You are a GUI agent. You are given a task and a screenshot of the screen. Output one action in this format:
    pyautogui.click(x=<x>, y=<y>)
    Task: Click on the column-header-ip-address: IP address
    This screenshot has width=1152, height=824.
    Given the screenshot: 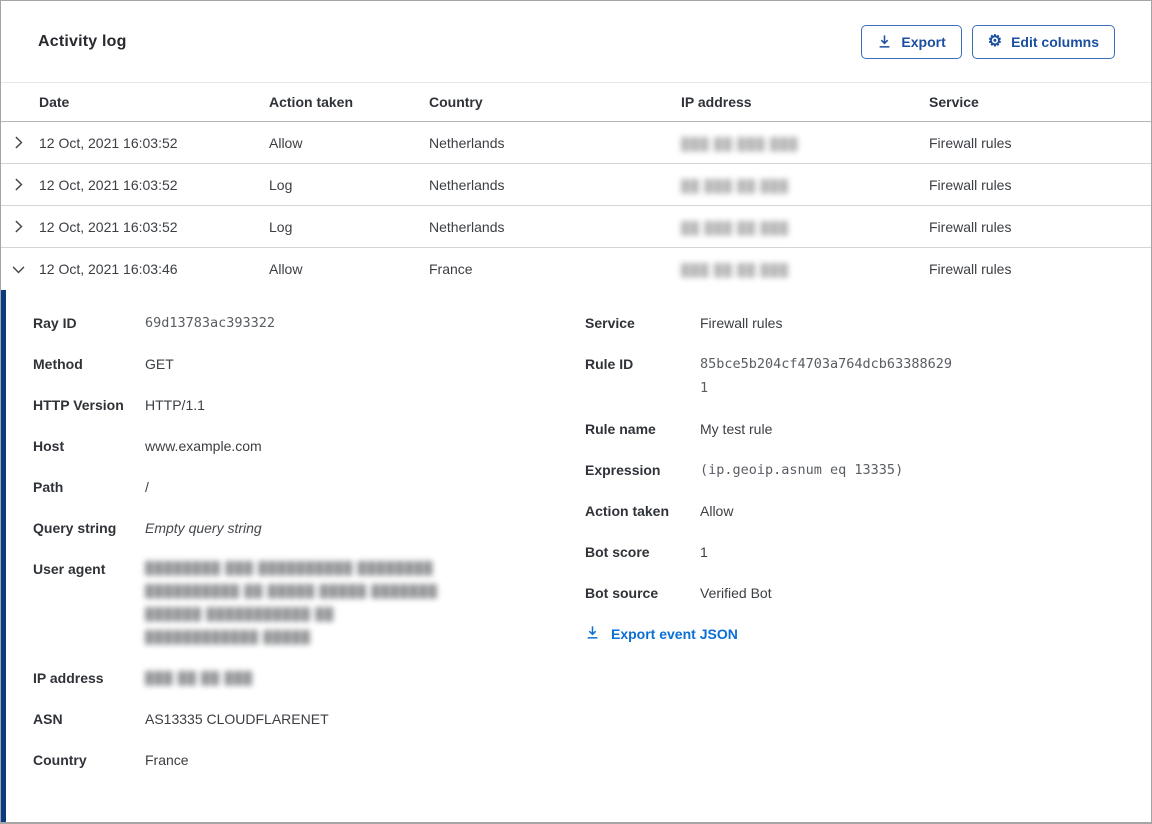 What is the action you would take?
    pyautogui.click(x=716, y=102)
    